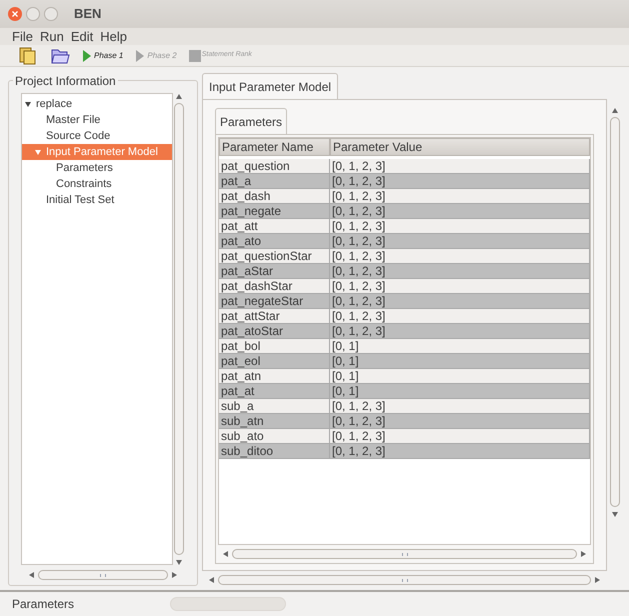  What do you see at coordinates (84, 168) in the screenshot?
I see `tree-item: Parameters` at bounding box center [84, 168].